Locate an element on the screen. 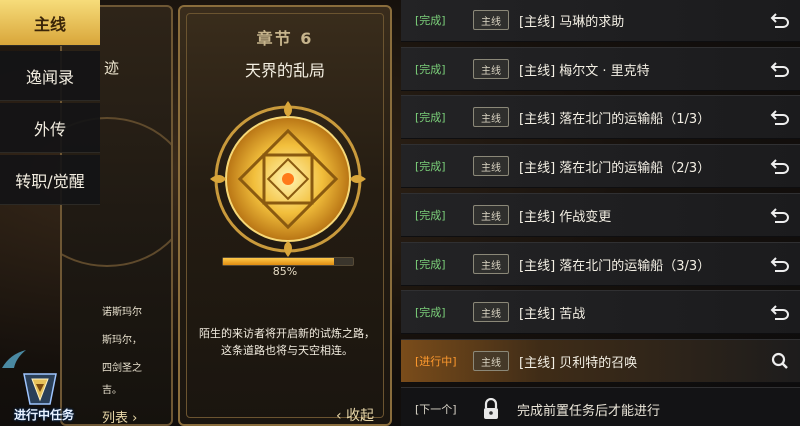 This screenshot has width=800, height=426. chapter-emblem-icon is located at coordinates (288, 179).